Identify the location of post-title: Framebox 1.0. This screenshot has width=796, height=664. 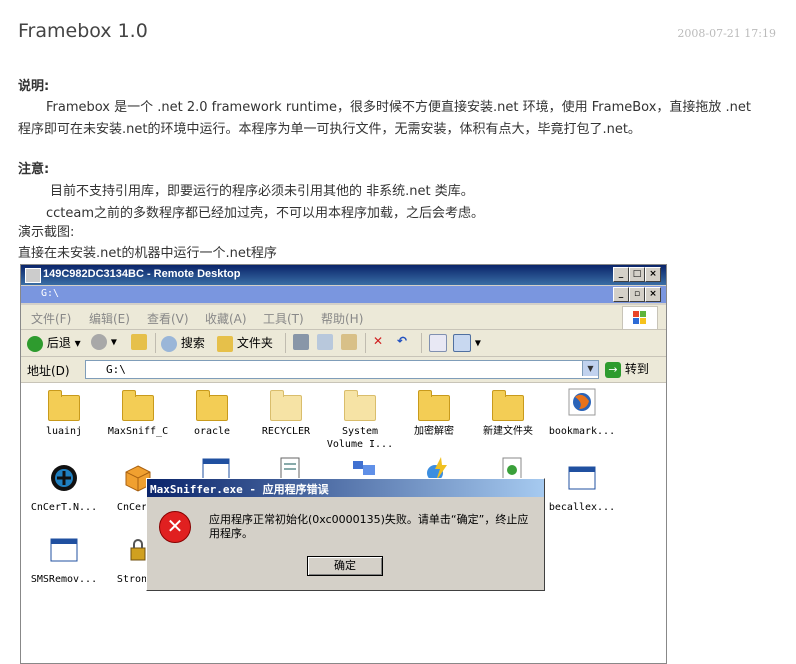
(83, 31).